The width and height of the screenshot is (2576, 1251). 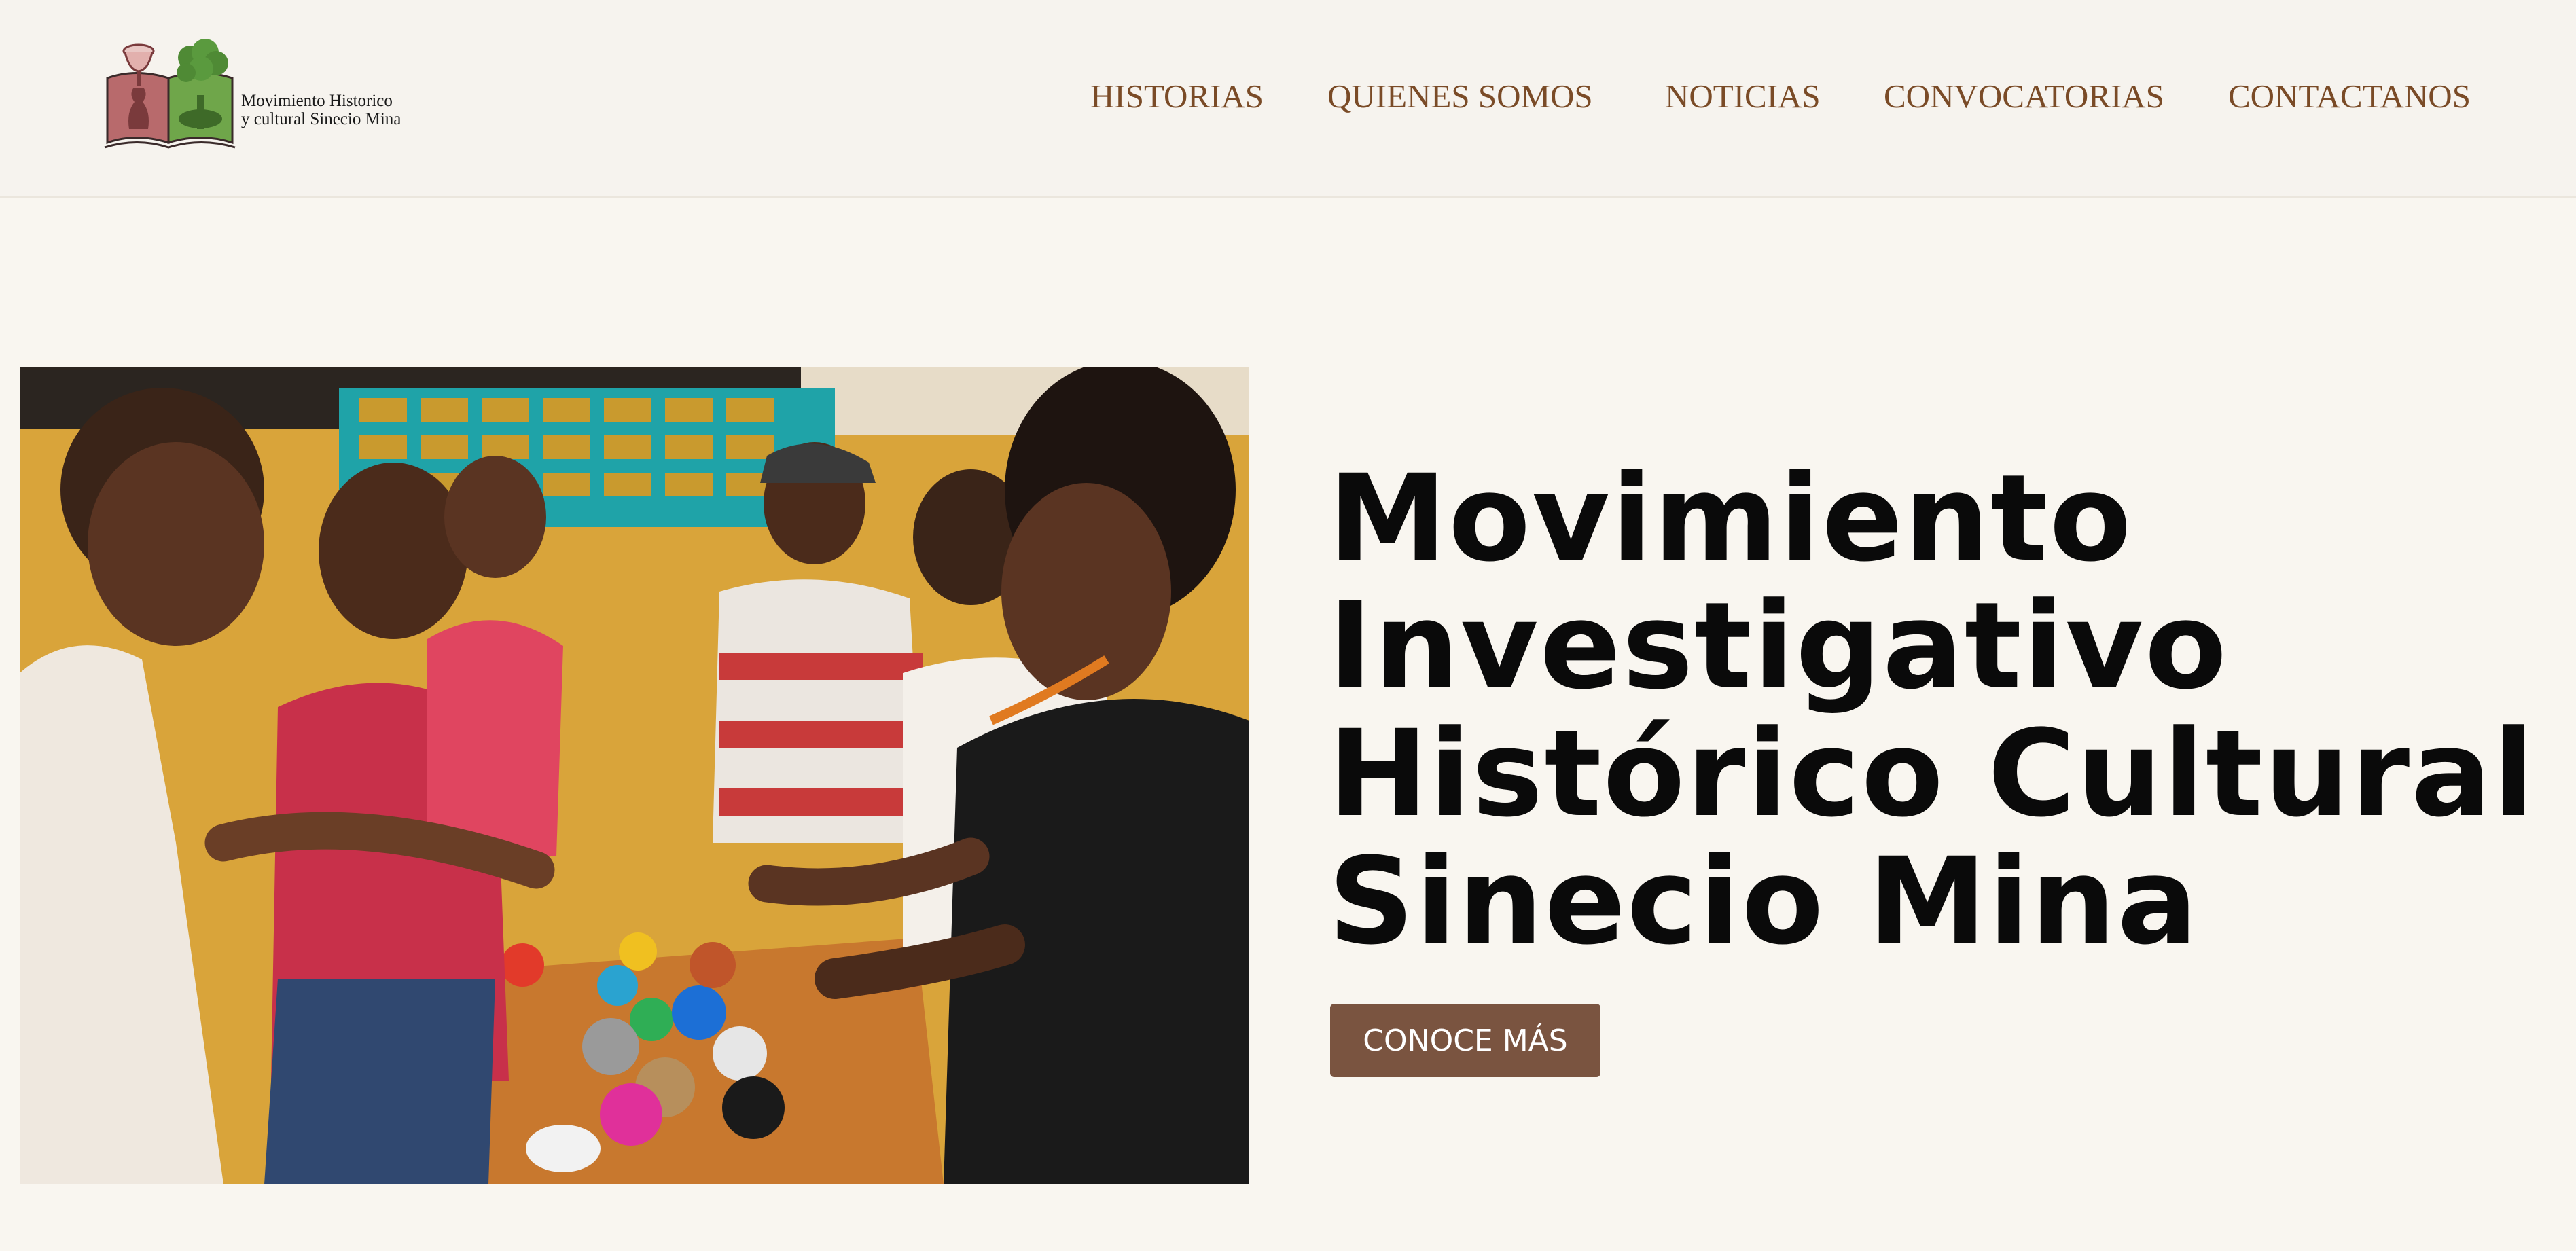 What do you see at coordinates (1743, 96) in the screenshot?
I see `nav-item-noticias: NOTICIAS` at bounding box center [1743, 96].